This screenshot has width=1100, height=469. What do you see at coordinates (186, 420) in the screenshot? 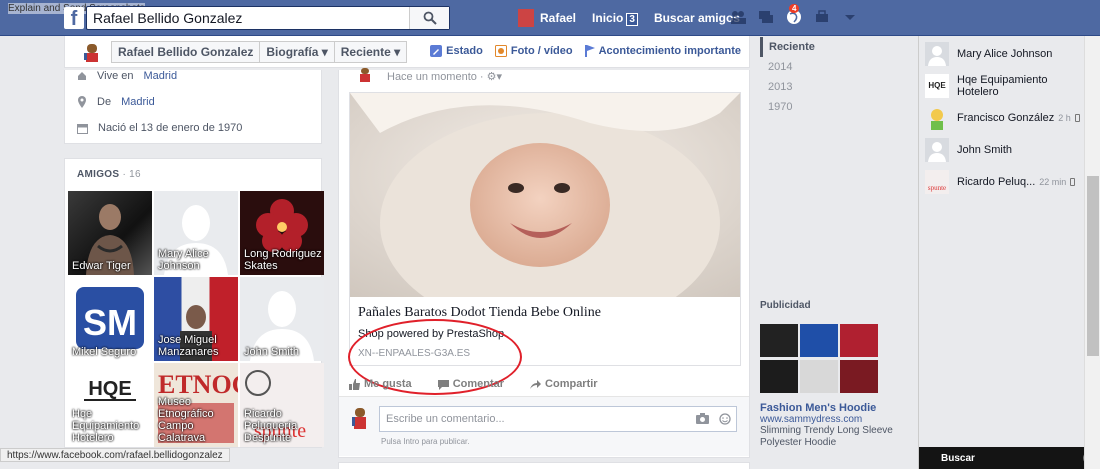
I see `friend-name: Museo Etnográfico Campo Calatrava` at bounding box center [186, 420].